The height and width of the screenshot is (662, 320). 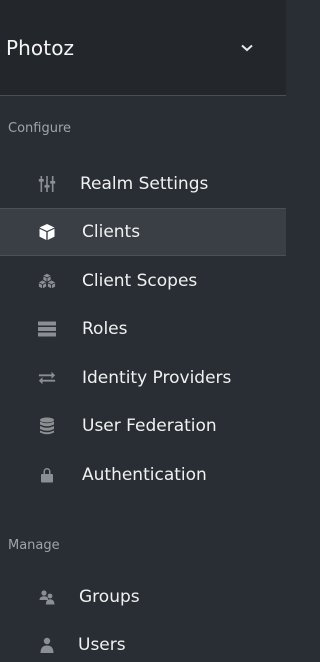 What do you see at coordinates (247, 48) in the screenshot?
I see `chevron-down-icon` at bounding box center [247, 48].